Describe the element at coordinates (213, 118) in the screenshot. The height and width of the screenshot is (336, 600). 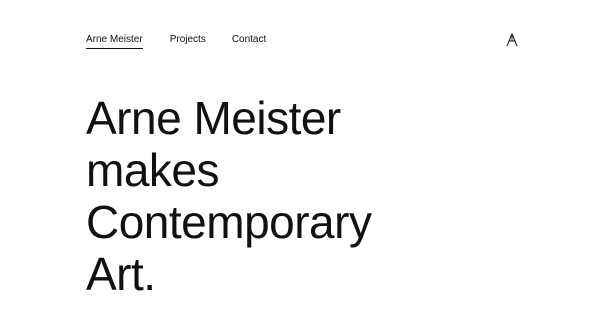
I see `hero-line: Arne Meister` at that location.